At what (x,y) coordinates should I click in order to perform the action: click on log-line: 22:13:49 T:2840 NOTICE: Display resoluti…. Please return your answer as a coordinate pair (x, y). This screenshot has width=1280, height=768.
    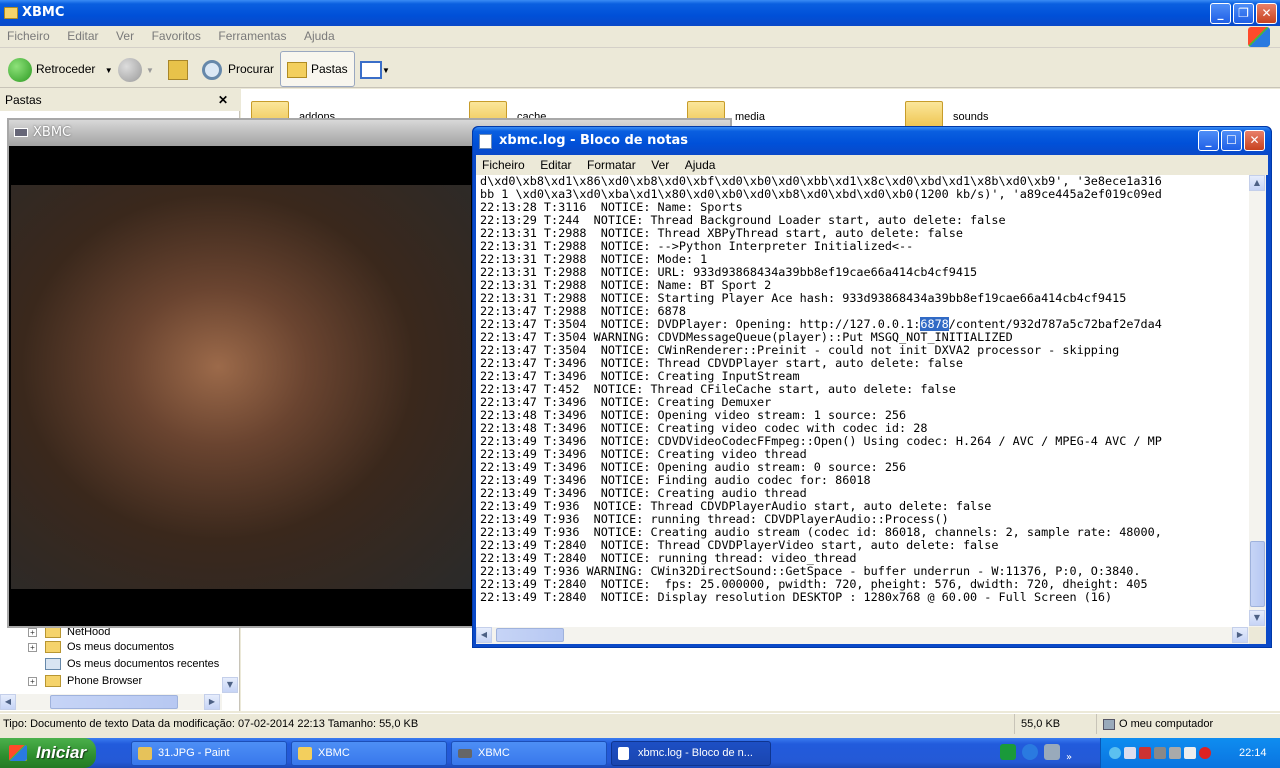
    Looking at the image, I should click on (796, 597).